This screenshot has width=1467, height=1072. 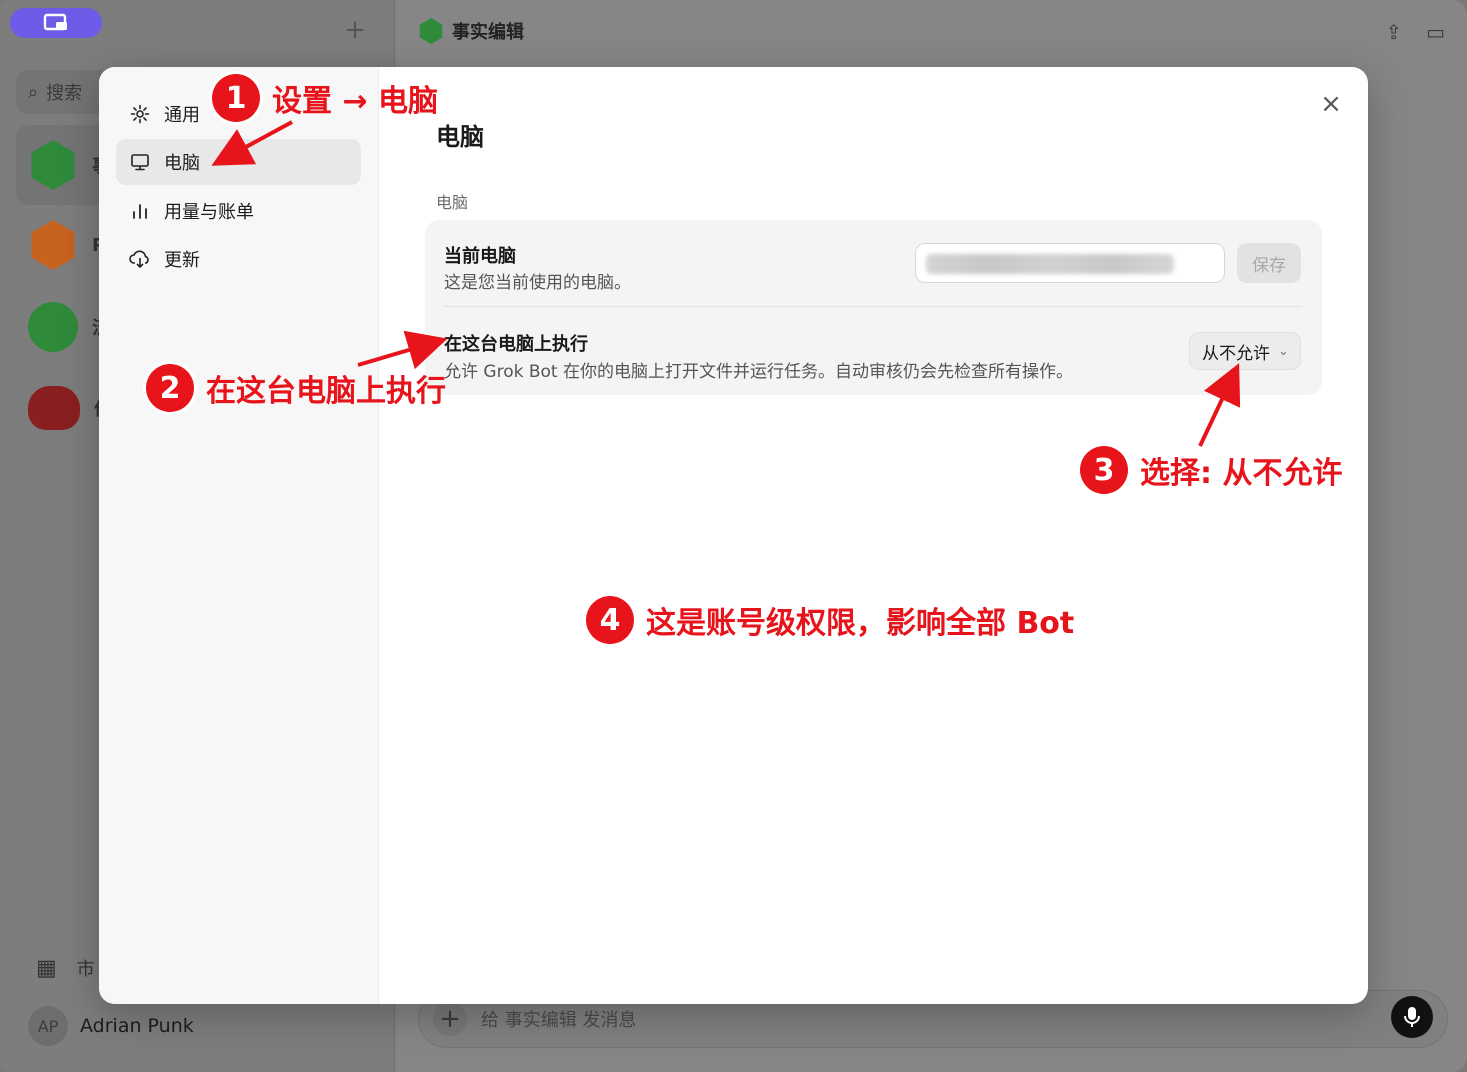 What do you see at coordinates (1236, 353) in the screenshot?
I see `permission-select-value: 从不允许` at bounding box center [1236, 353].